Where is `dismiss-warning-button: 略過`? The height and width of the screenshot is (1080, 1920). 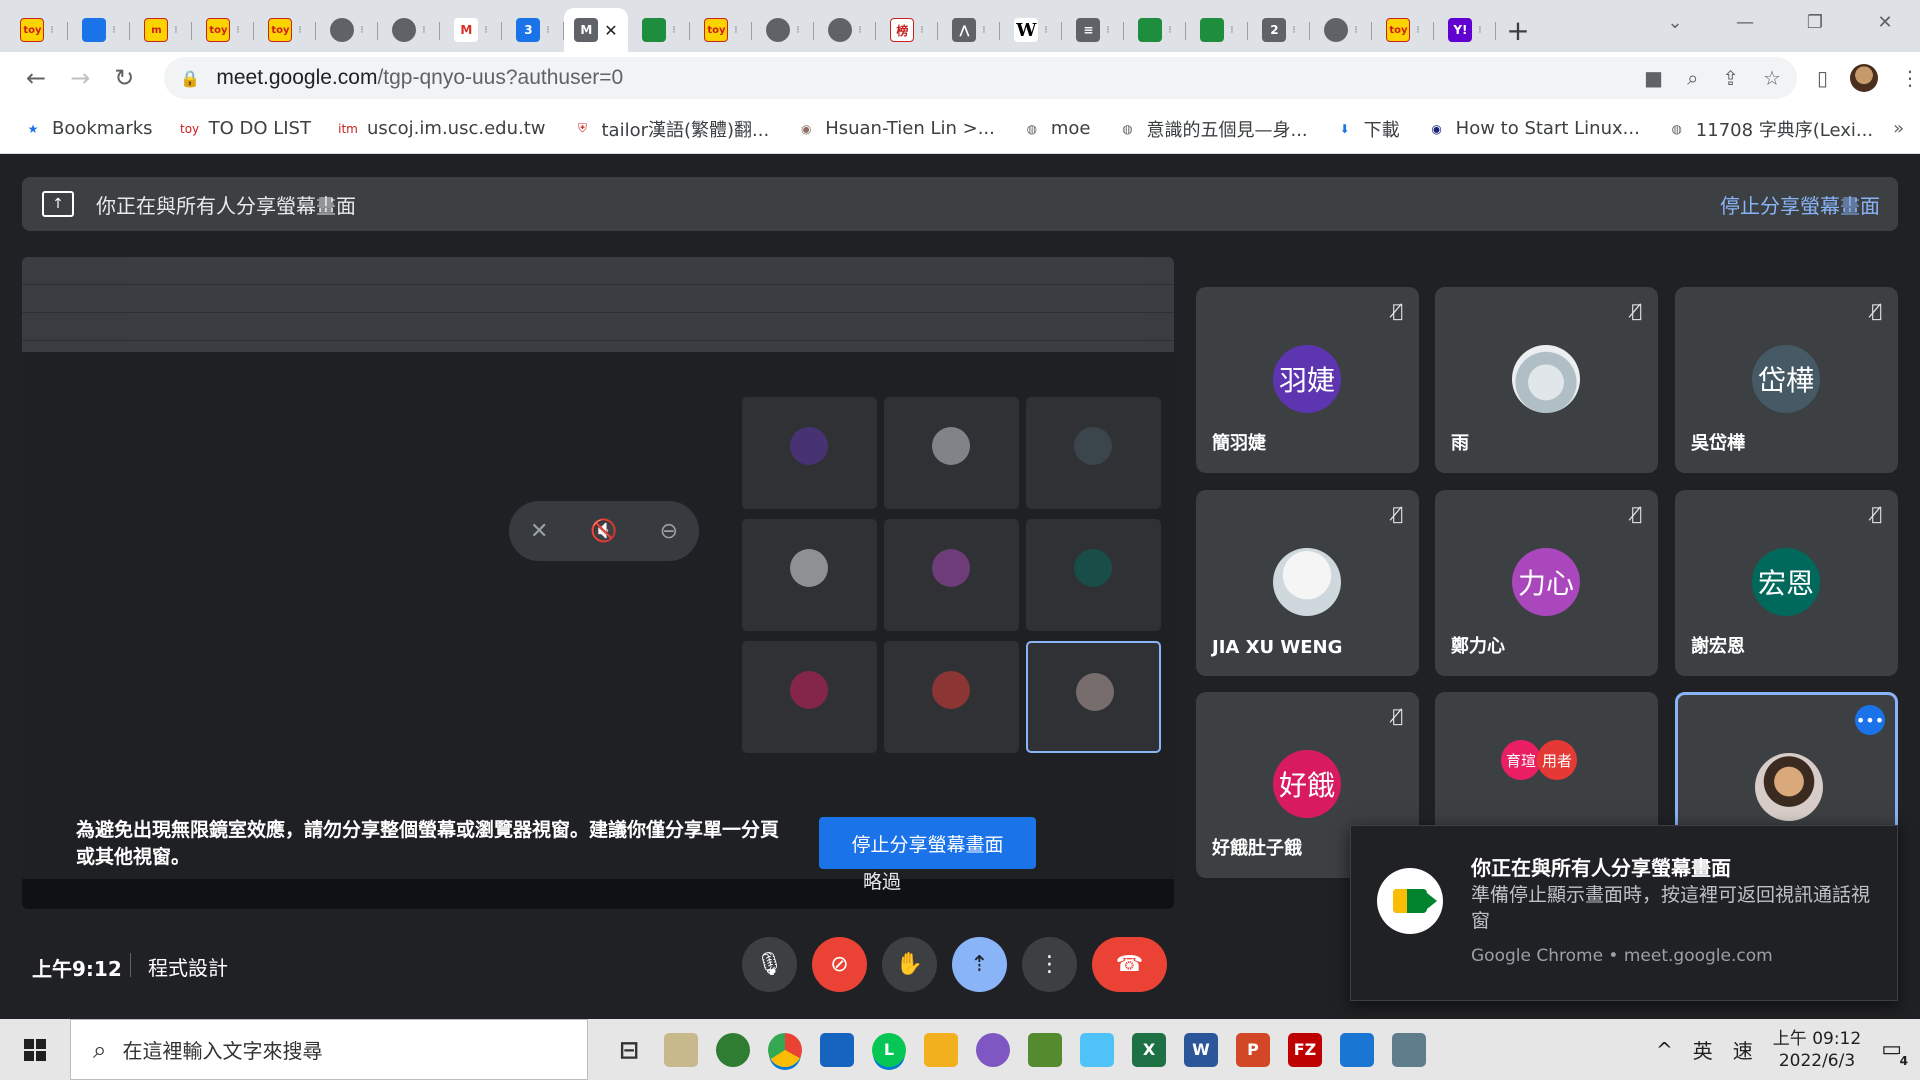
dismiss-warning-button: 略過 is located at coordinates (882, 880).